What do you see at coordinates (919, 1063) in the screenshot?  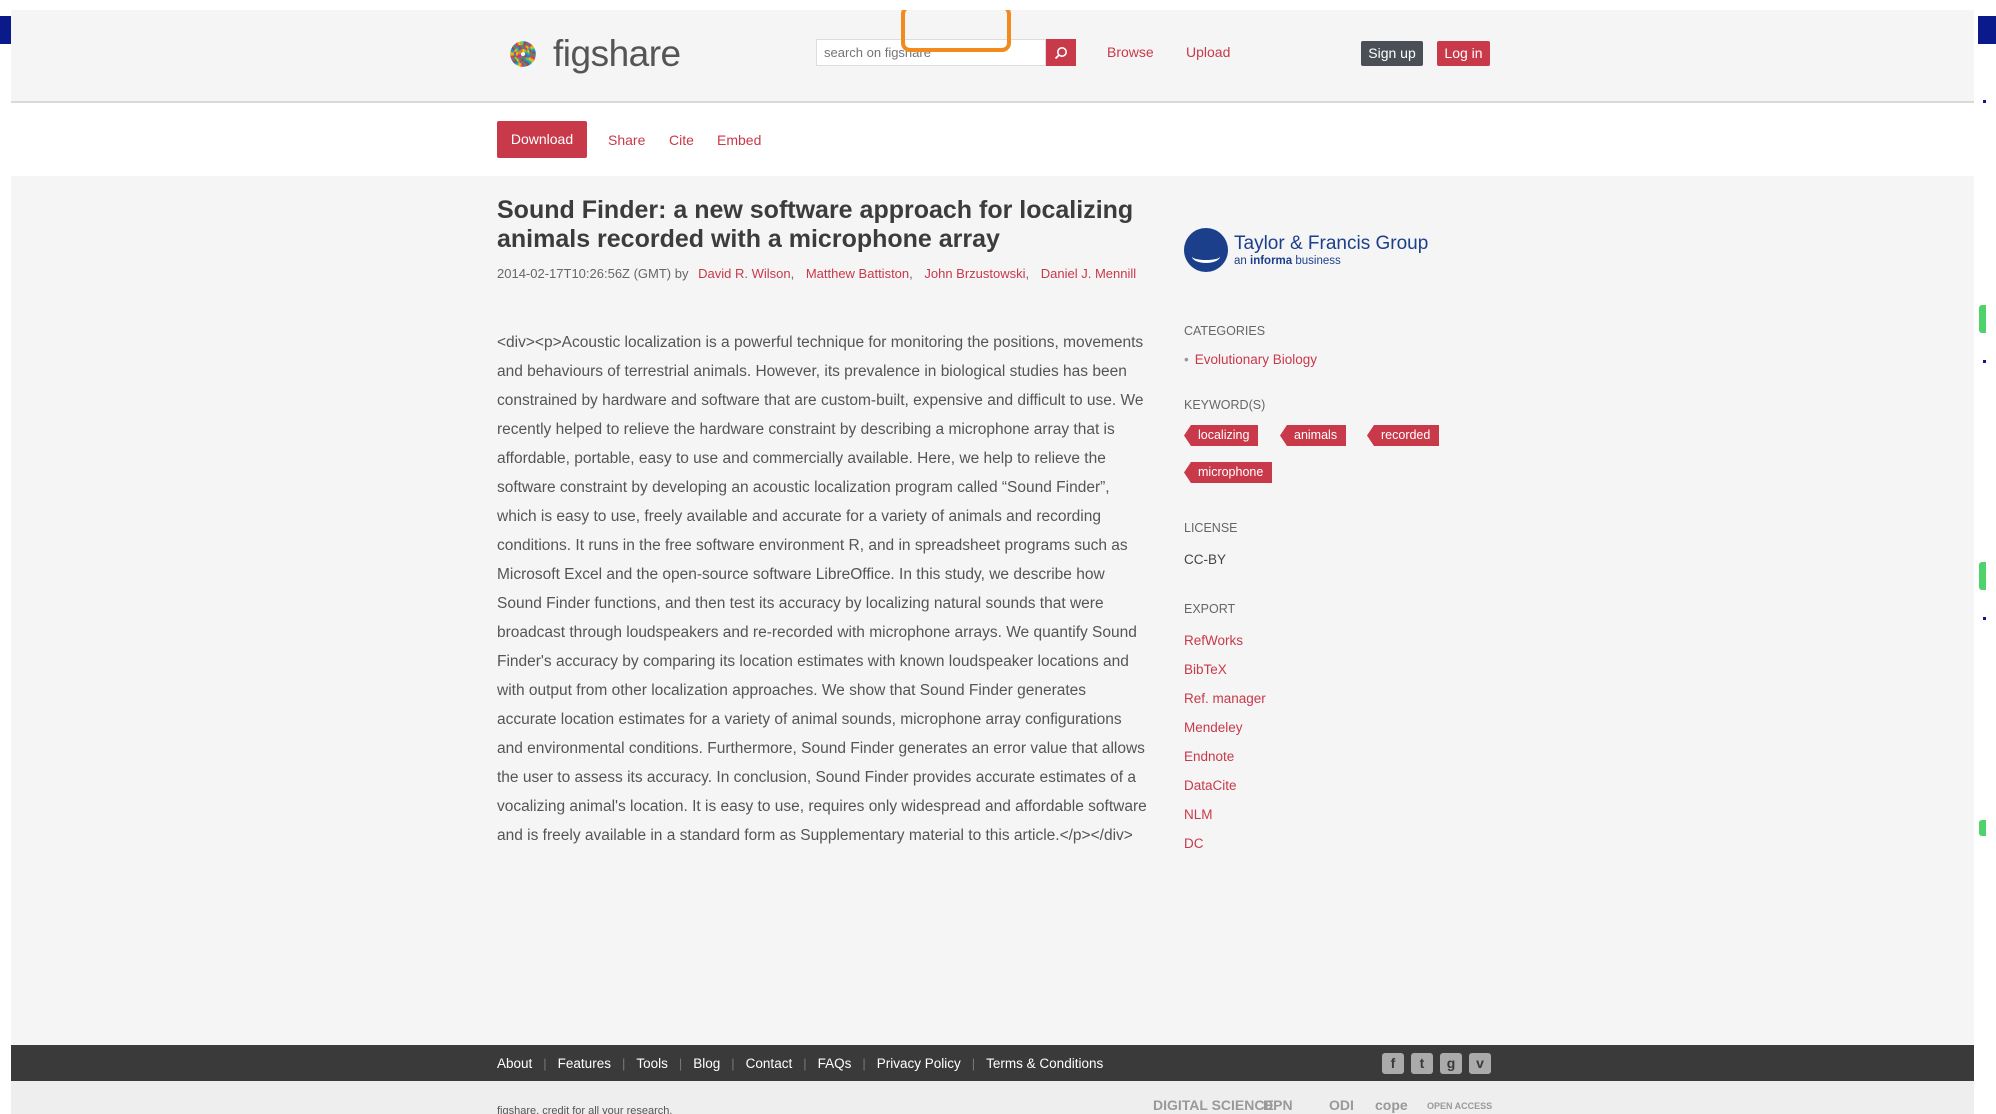 I see `footer-privacy-link: Privacy Policy` at bounding box center [919, 1063].